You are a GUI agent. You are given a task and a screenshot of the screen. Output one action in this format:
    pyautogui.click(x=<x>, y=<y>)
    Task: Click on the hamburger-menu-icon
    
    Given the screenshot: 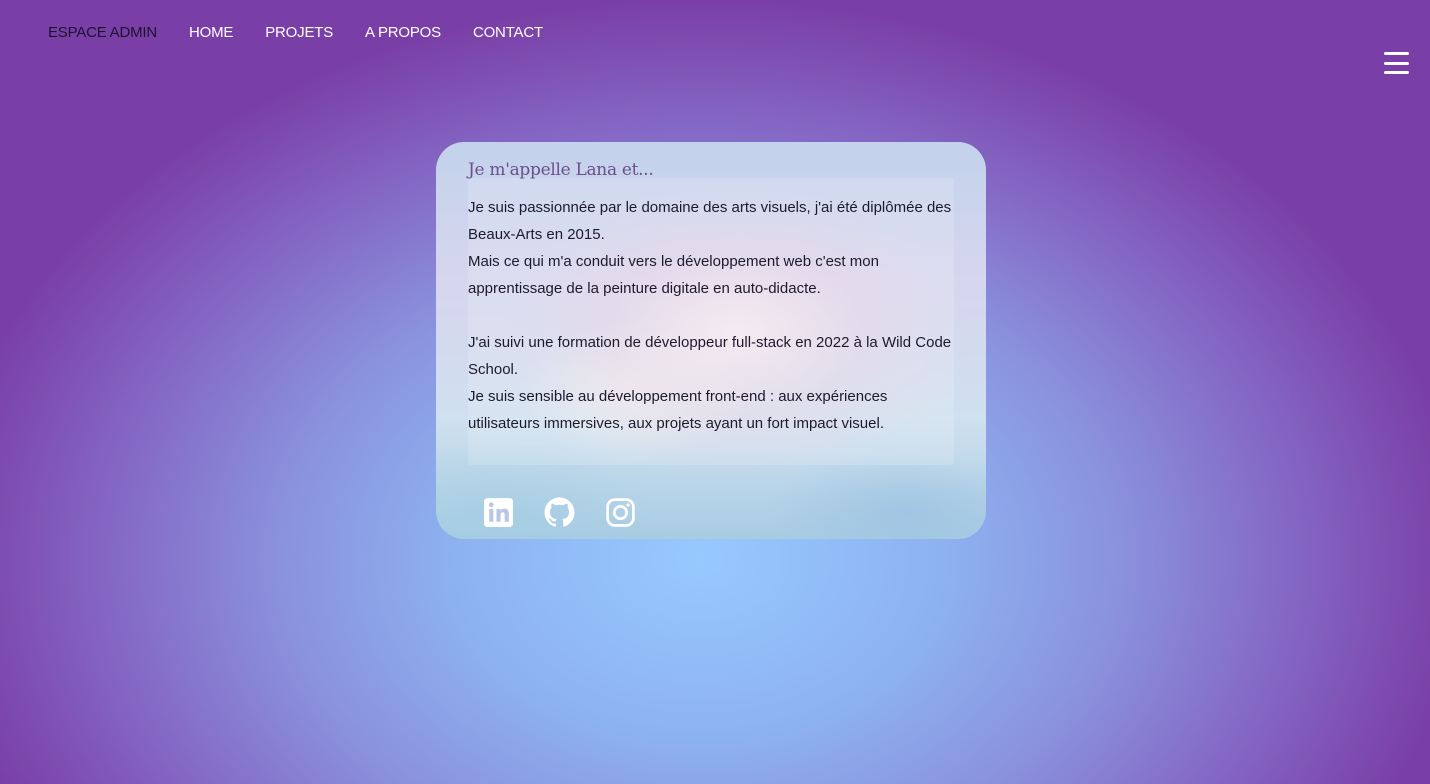 What is the action you would take?
    pyautogui.click(x=1396, y=63)
    